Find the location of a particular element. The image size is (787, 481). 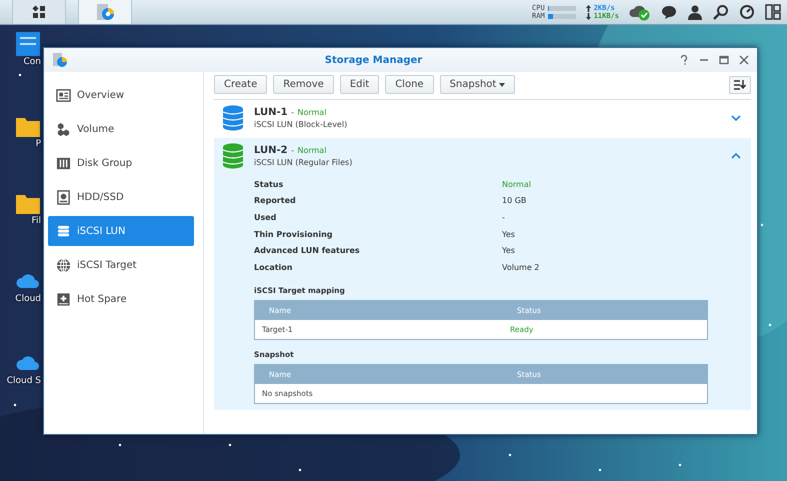

chevron-up-icon is located at coordinates (736, 156).